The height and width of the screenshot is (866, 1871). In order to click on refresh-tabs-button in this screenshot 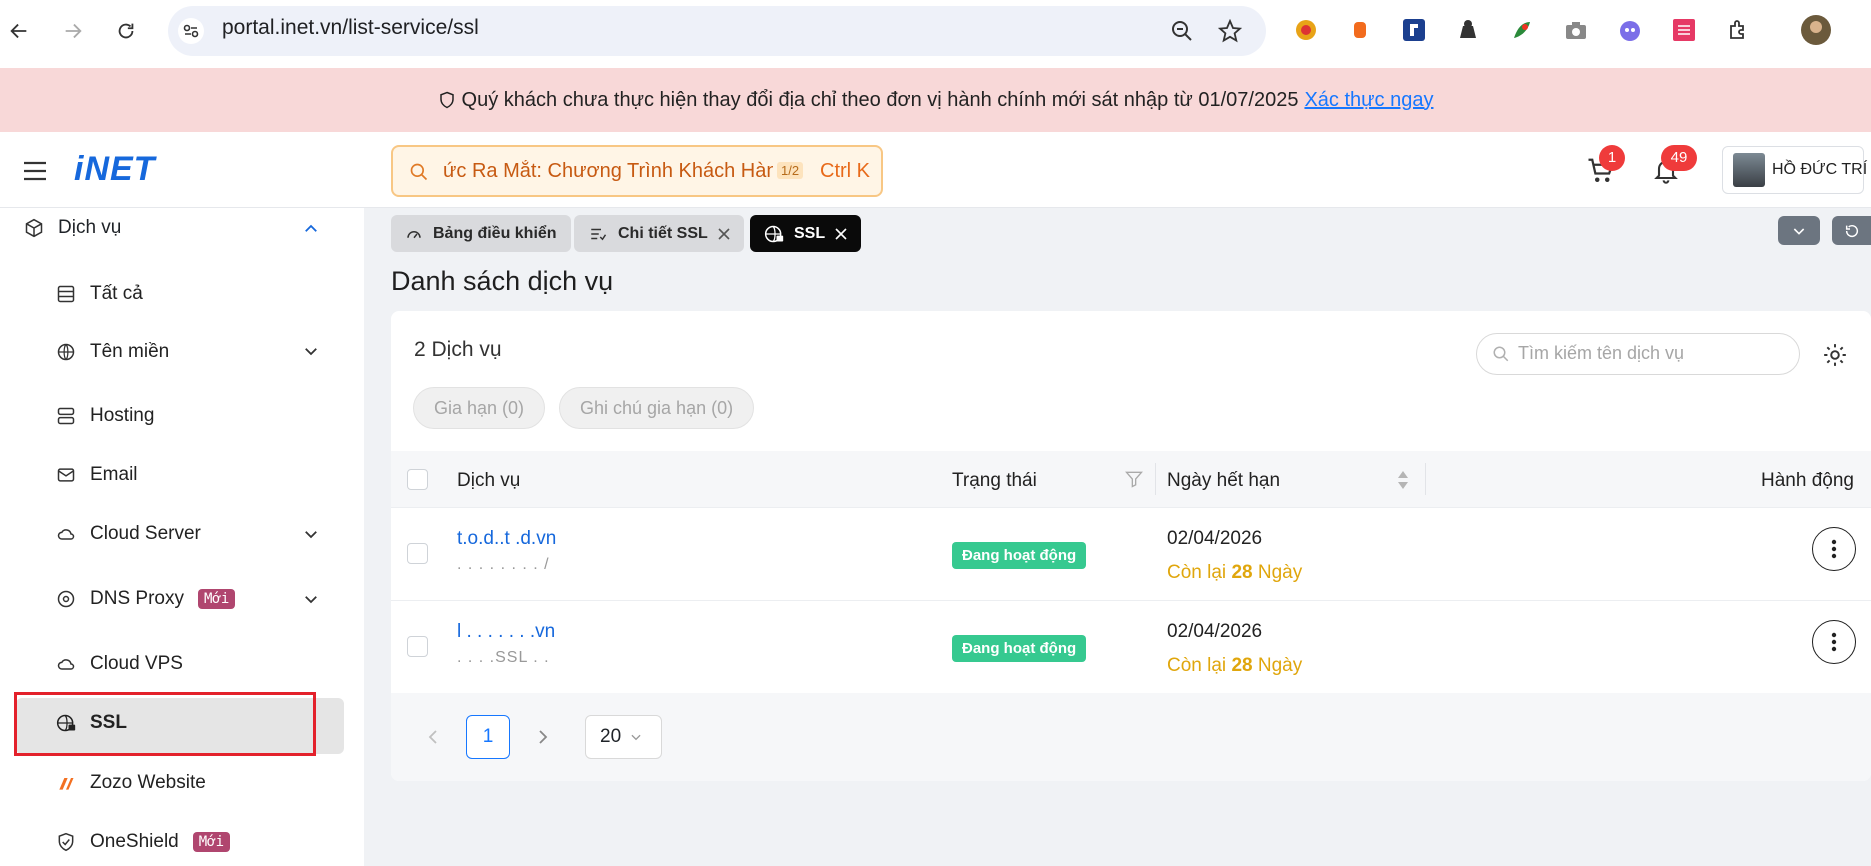, I will do `click(1851, 230)`.